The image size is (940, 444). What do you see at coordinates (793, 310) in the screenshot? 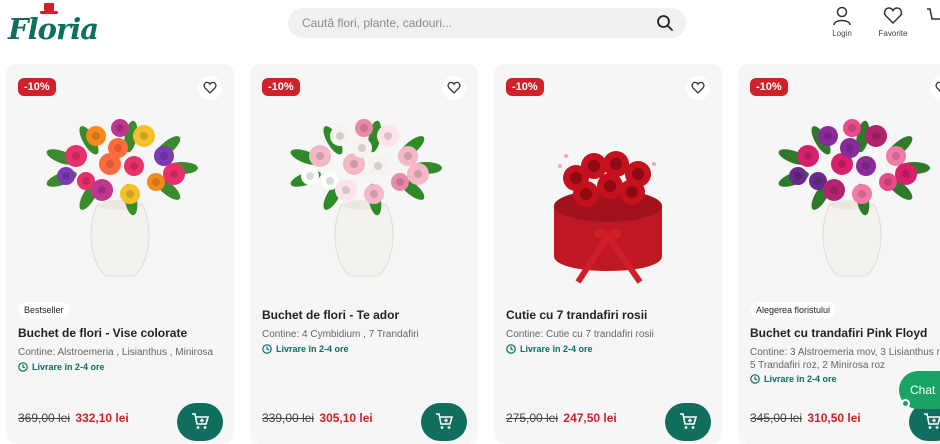
I see `product-tag: Alegerea floristului` at bounding box center [793, 310].